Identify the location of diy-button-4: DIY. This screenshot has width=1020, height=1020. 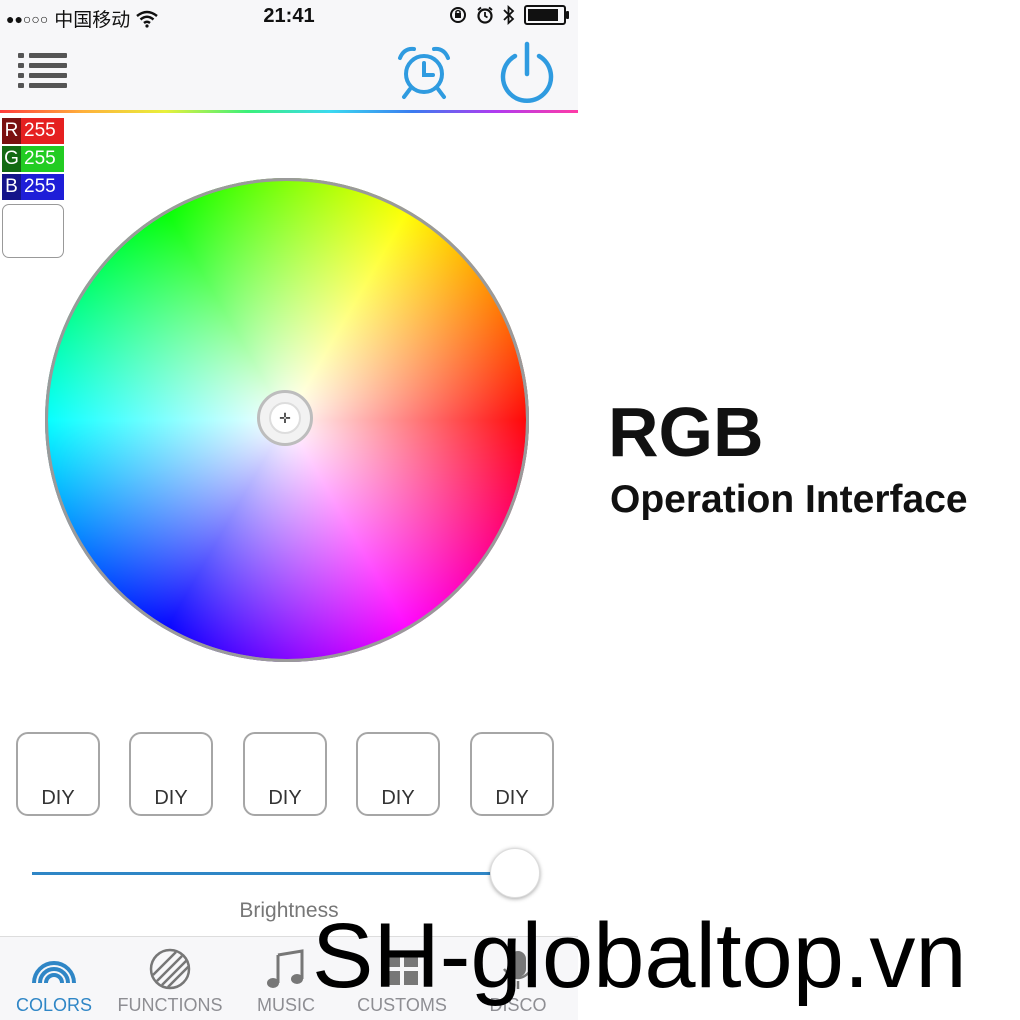
(398, 774).